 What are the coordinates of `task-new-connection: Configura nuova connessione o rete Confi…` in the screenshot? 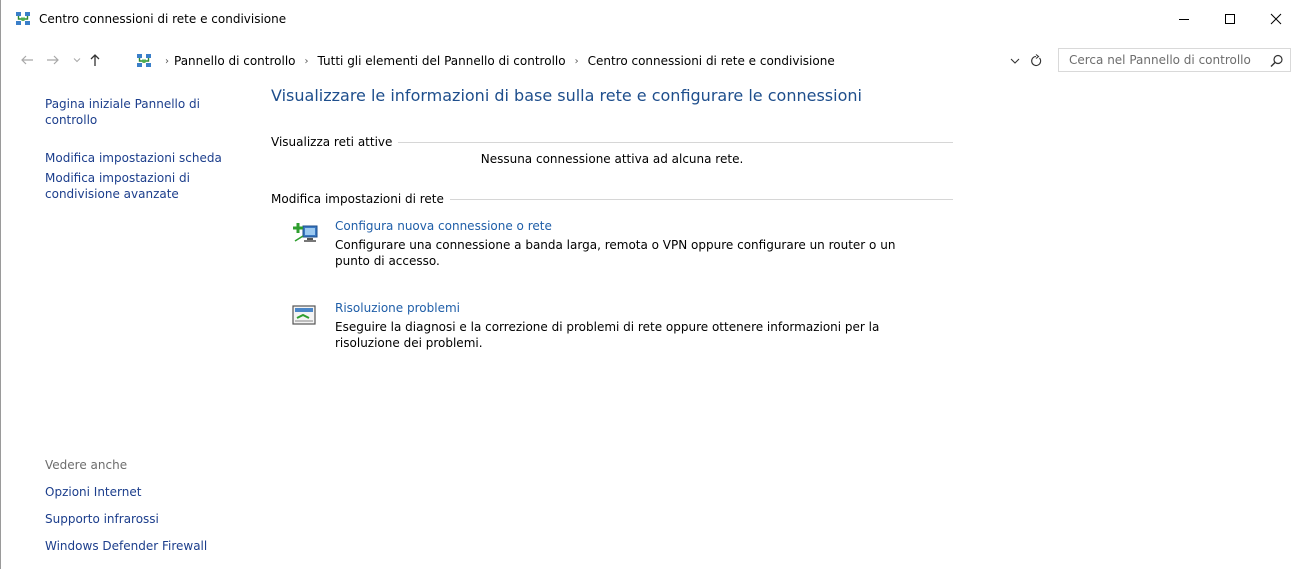 It's located at (611, 249).